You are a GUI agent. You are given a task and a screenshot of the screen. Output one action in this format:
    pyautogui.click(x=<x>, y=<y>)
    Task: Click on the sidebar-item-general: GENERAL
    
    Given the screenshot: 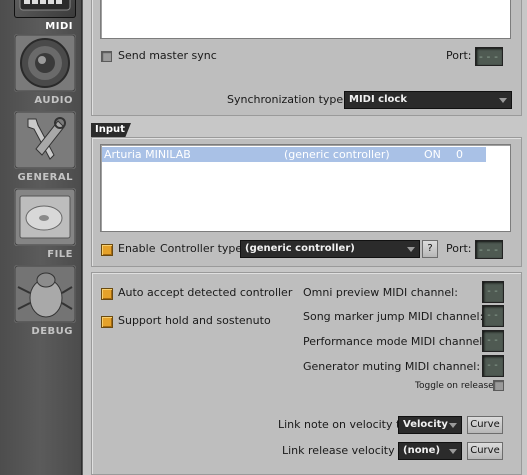 What is the action you would take?
    pyautogui.click(x=45, y=147)
    